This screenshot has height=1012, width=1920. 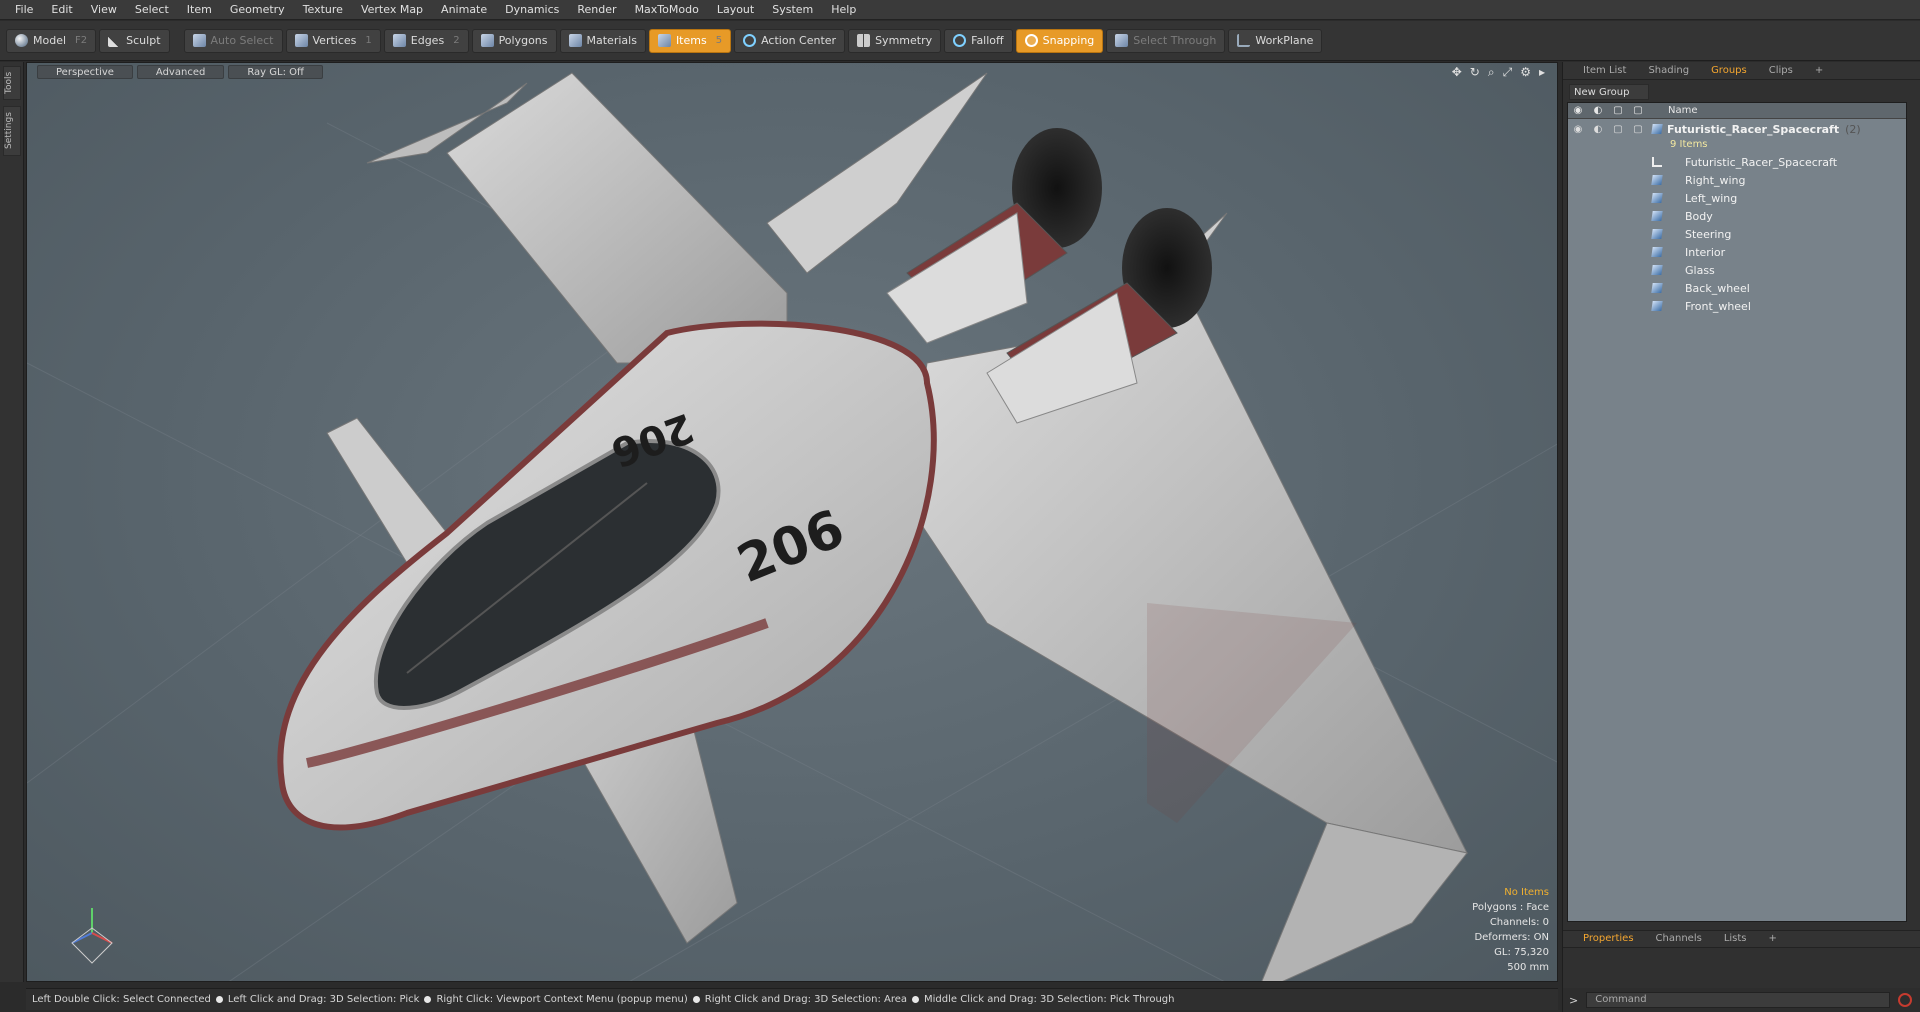 I want to click on tab-lists: Lists, so click(x=1735, y=939).